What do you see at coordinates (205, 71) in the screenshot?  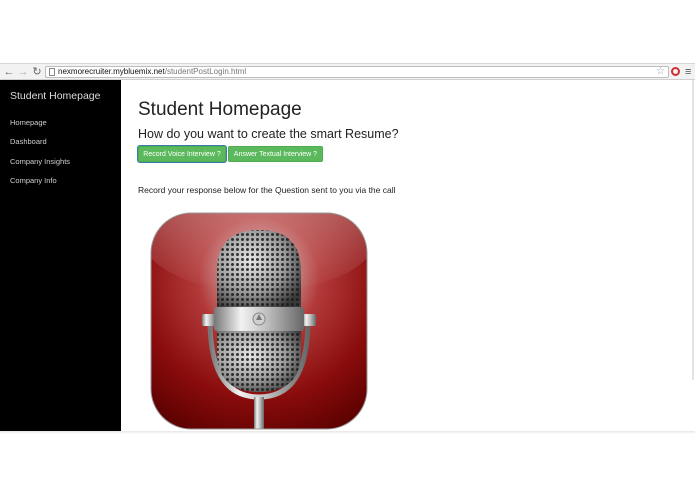 I see `url-path: /studentPostLogin.html` at bounding box center [205, 71].